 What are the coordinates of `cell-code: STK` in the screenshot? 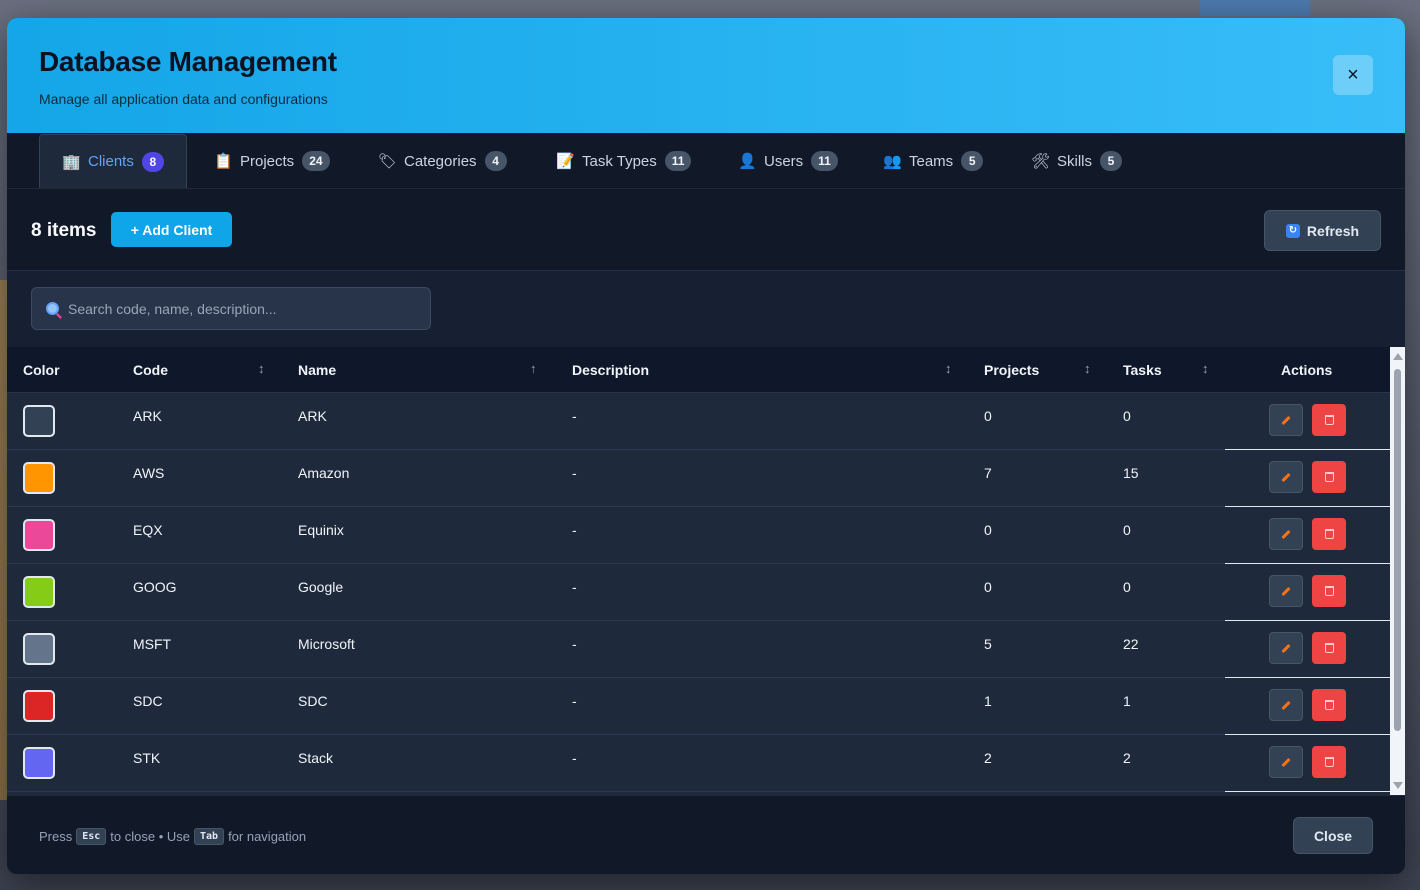 It's located at (147, 758).